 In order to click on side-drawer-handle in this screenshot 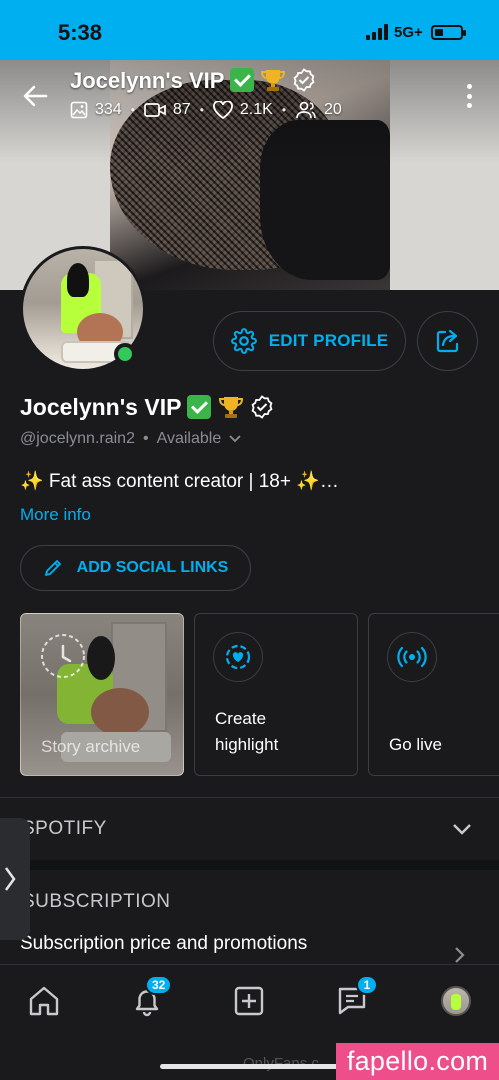, I will do `click(15, 879)`.